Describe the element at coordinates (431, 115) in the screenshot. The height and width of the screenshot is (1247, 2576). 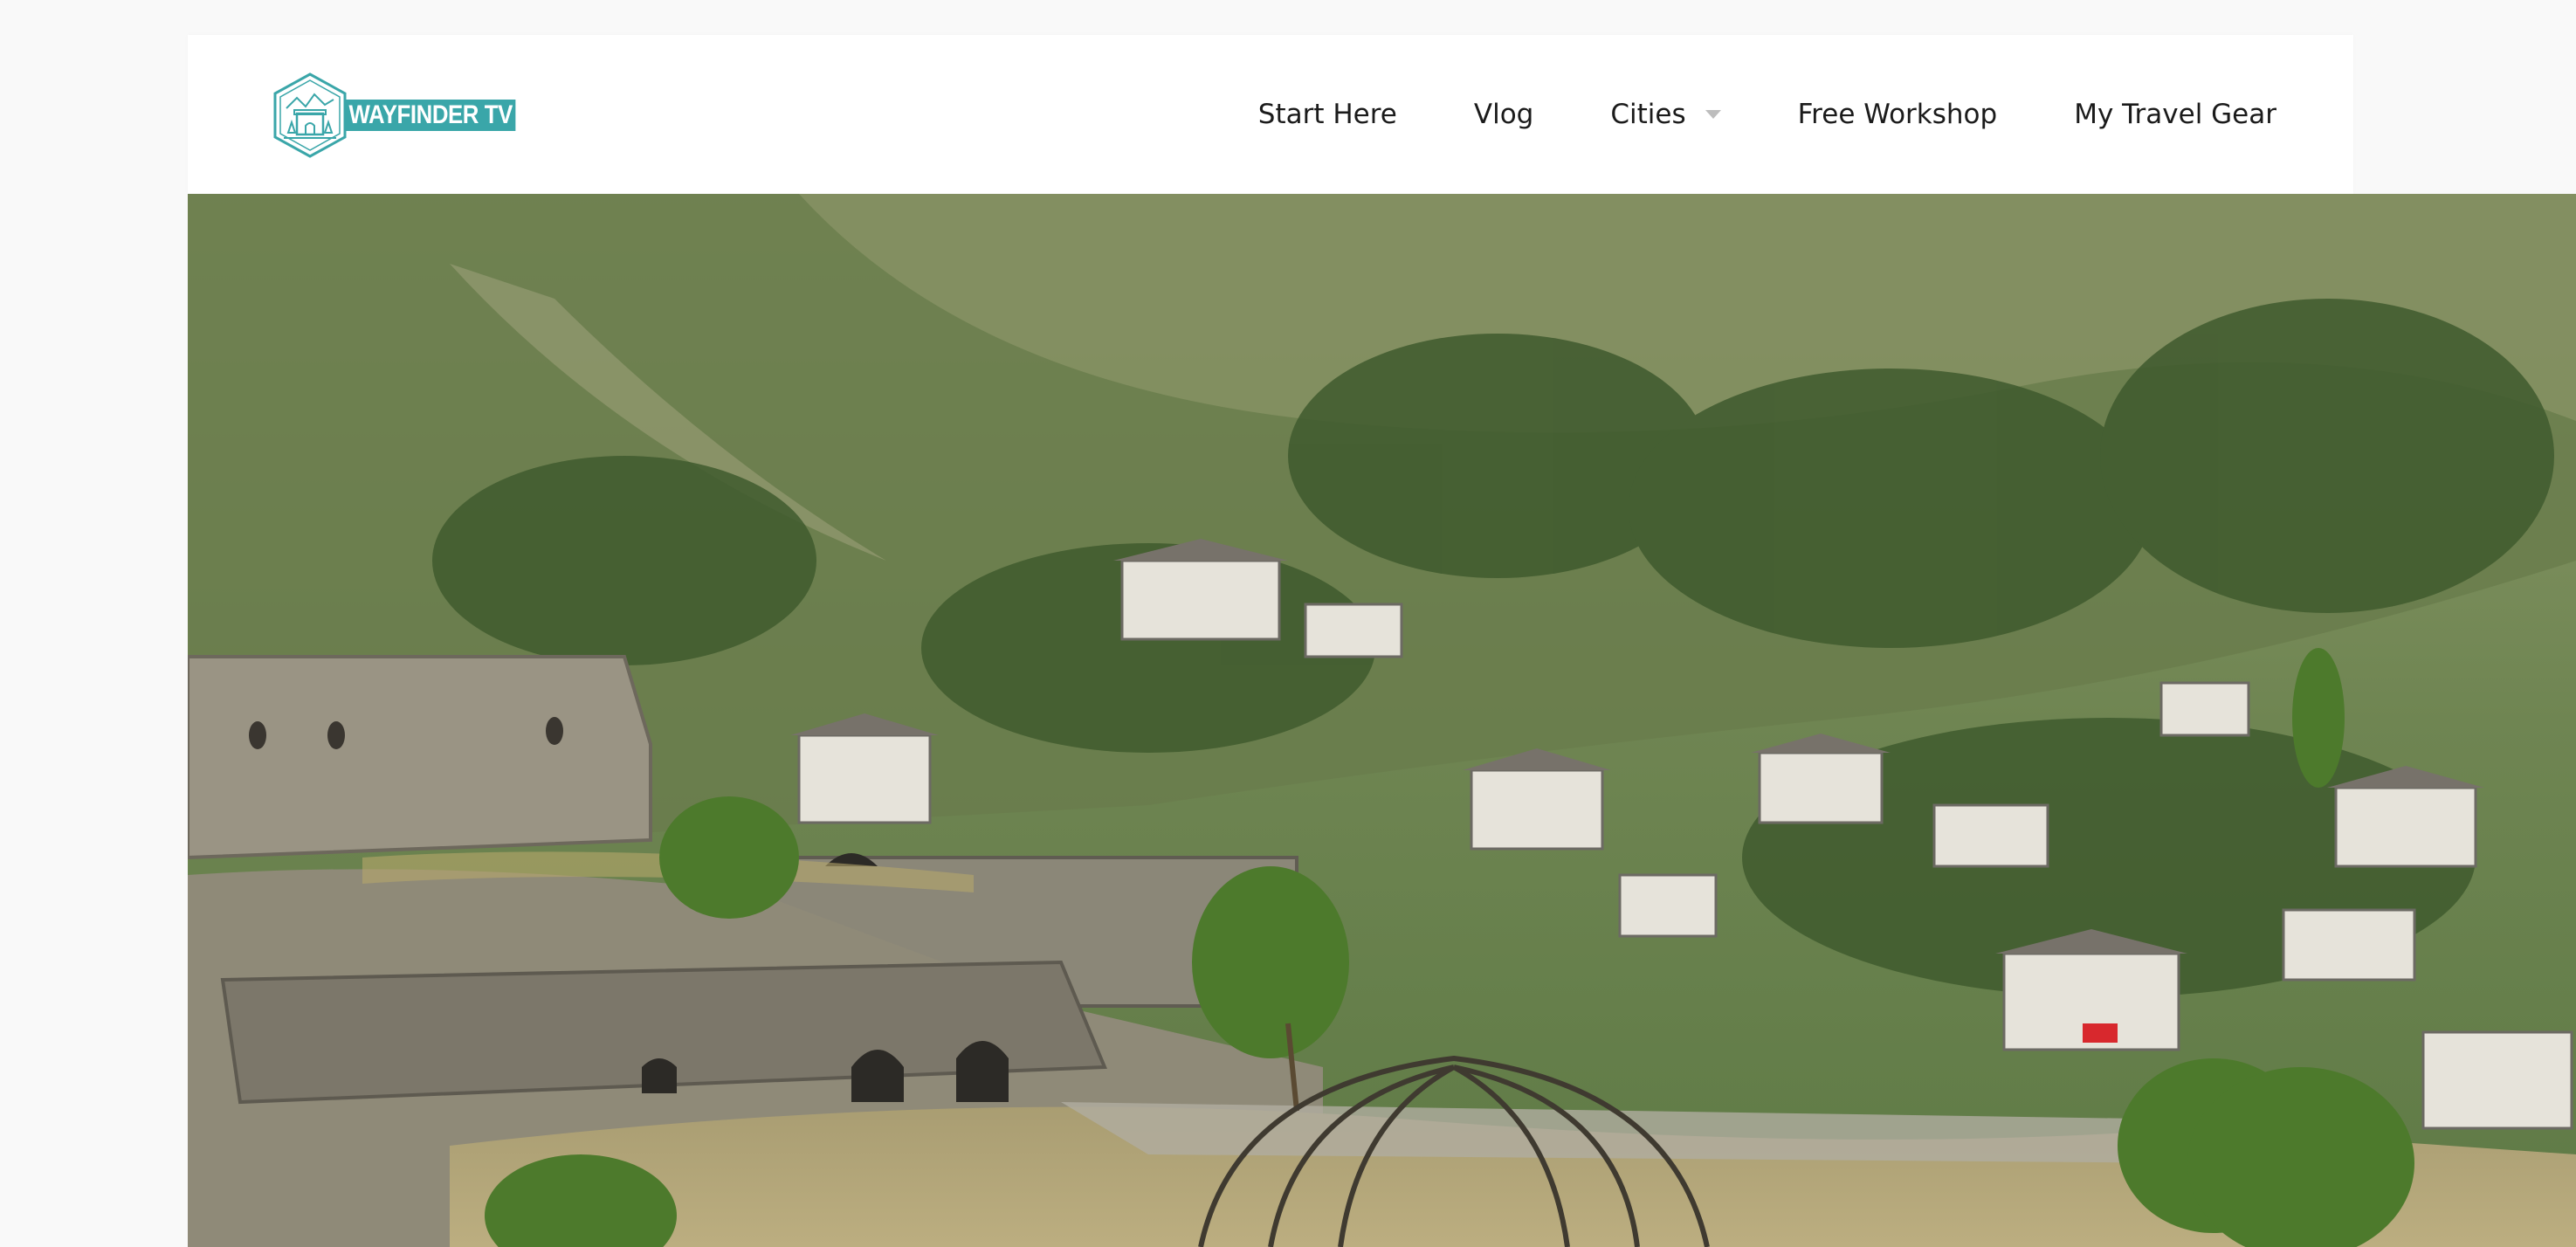
I see `logo-text: WAYFINDER TV` at that location.